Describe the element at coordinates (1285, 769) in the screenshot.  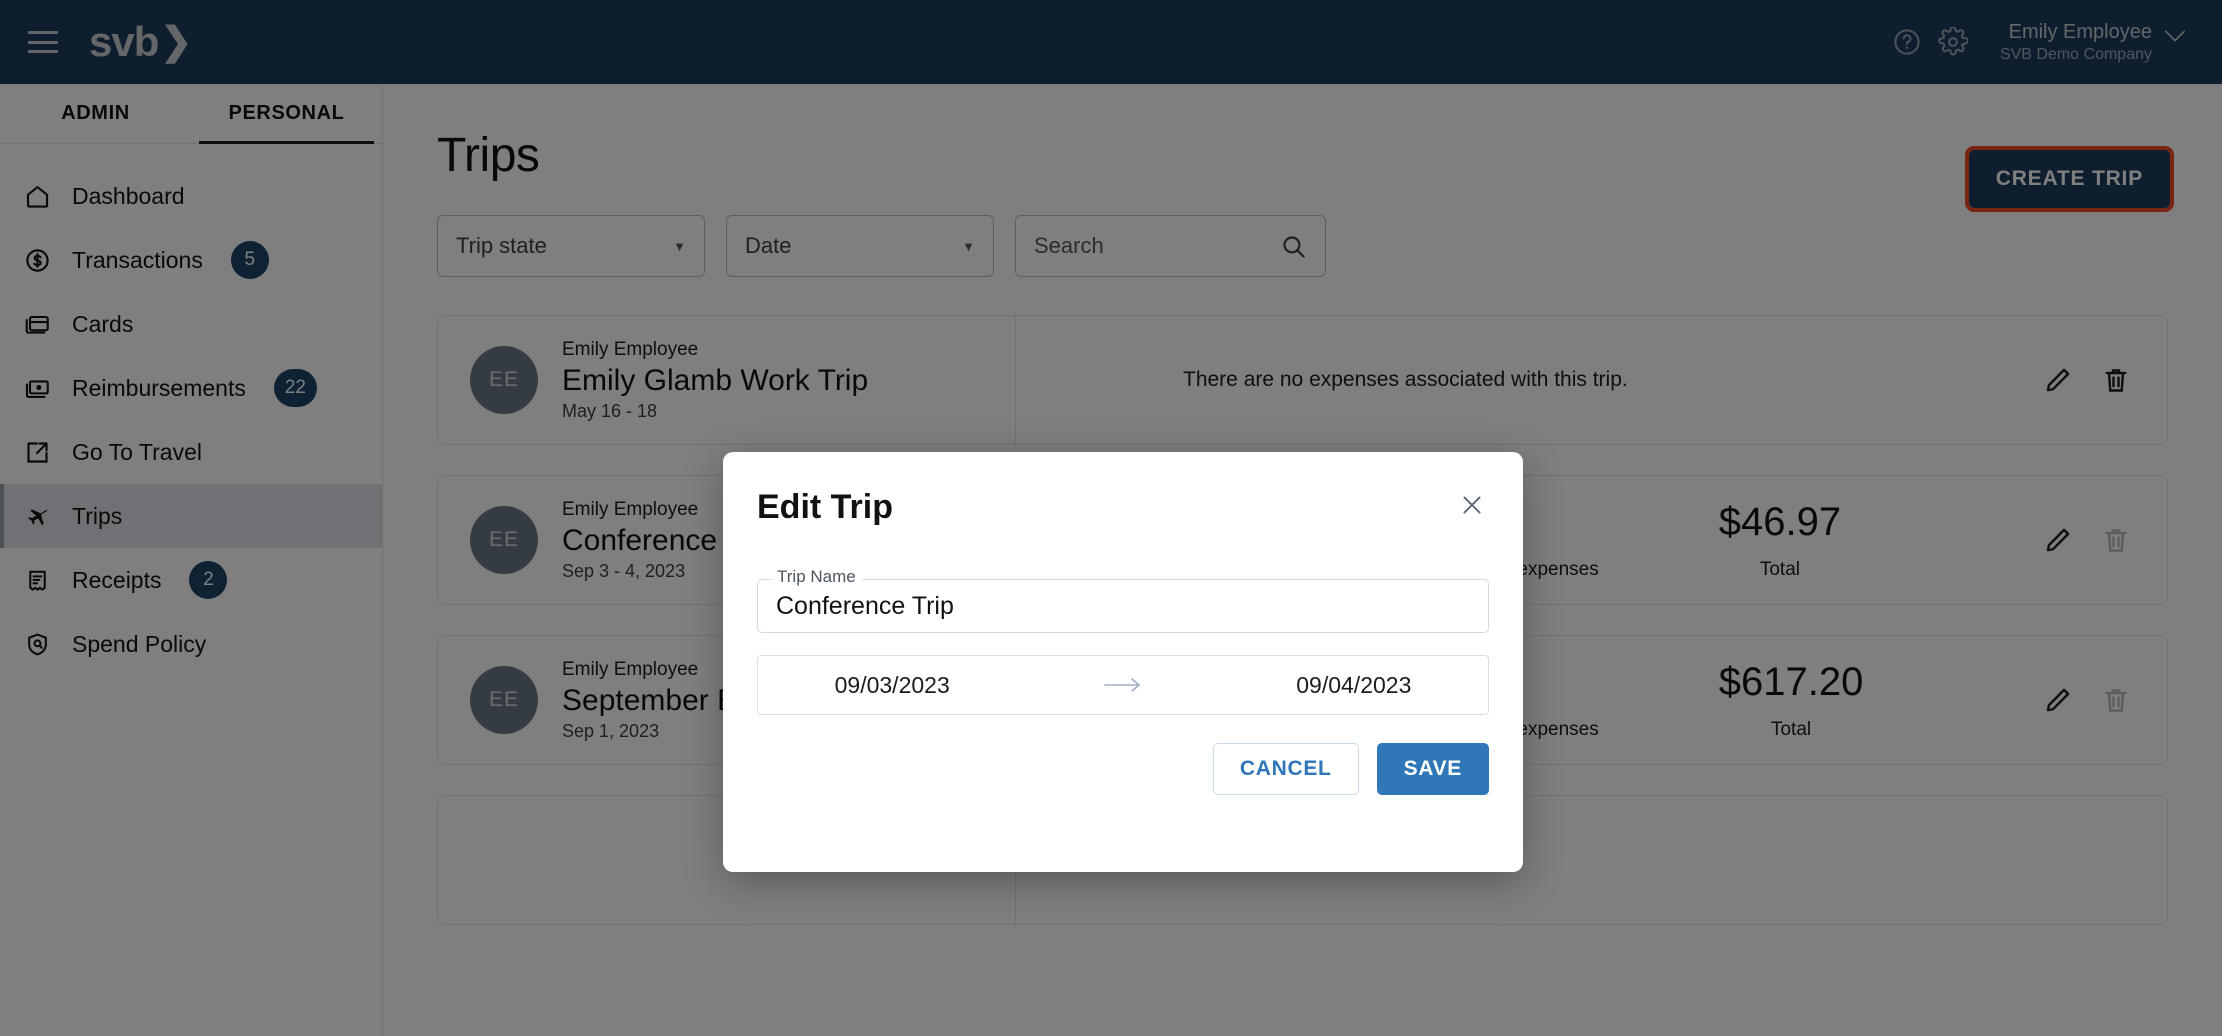
I see `cancel-button: CANCEL` at that location.